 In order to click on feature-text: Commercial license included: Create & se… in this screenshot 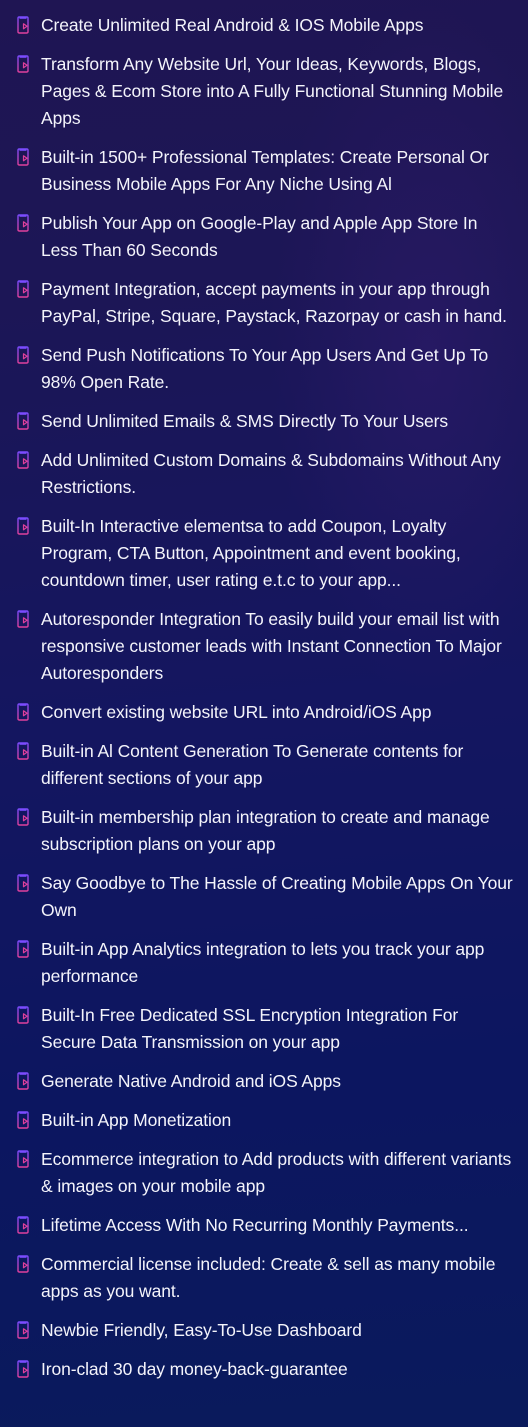, I will do `click(268, 1277)`.